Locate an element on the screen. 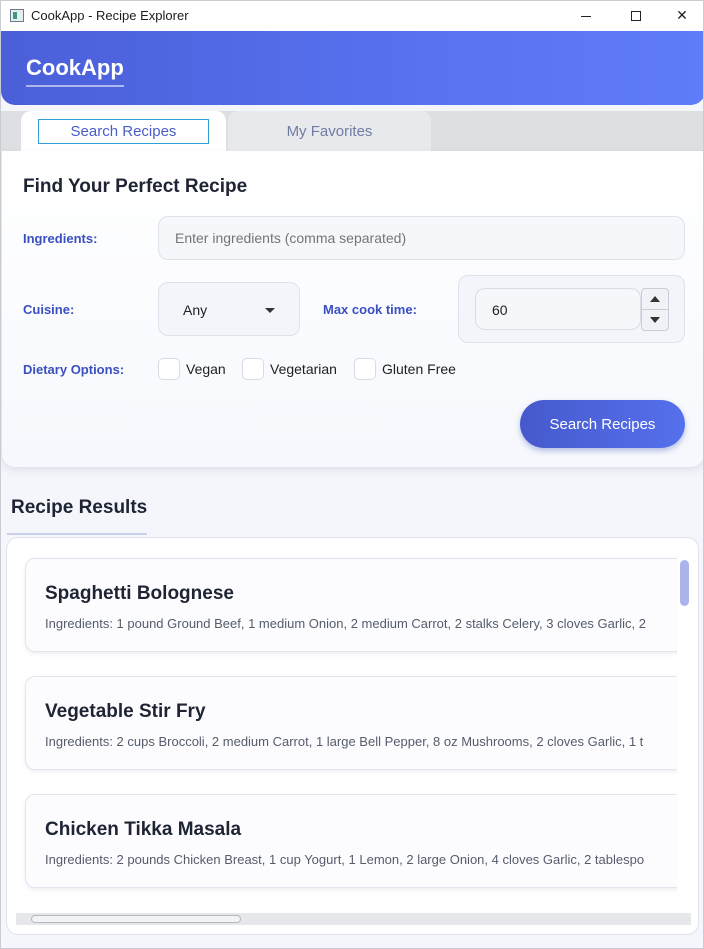  checkbox-vegetarian: Vegetarian is located at coordinates (289, 369).